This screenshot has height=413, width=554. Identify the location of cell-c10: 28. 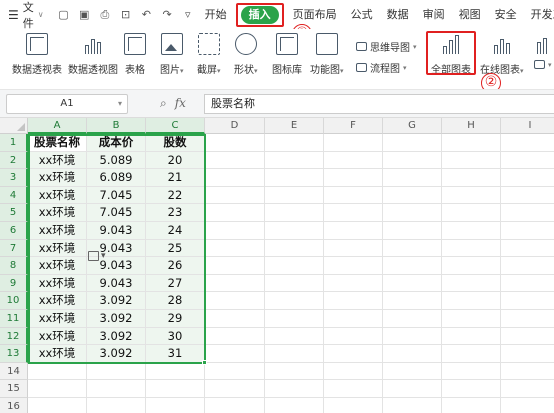
(175, 301).